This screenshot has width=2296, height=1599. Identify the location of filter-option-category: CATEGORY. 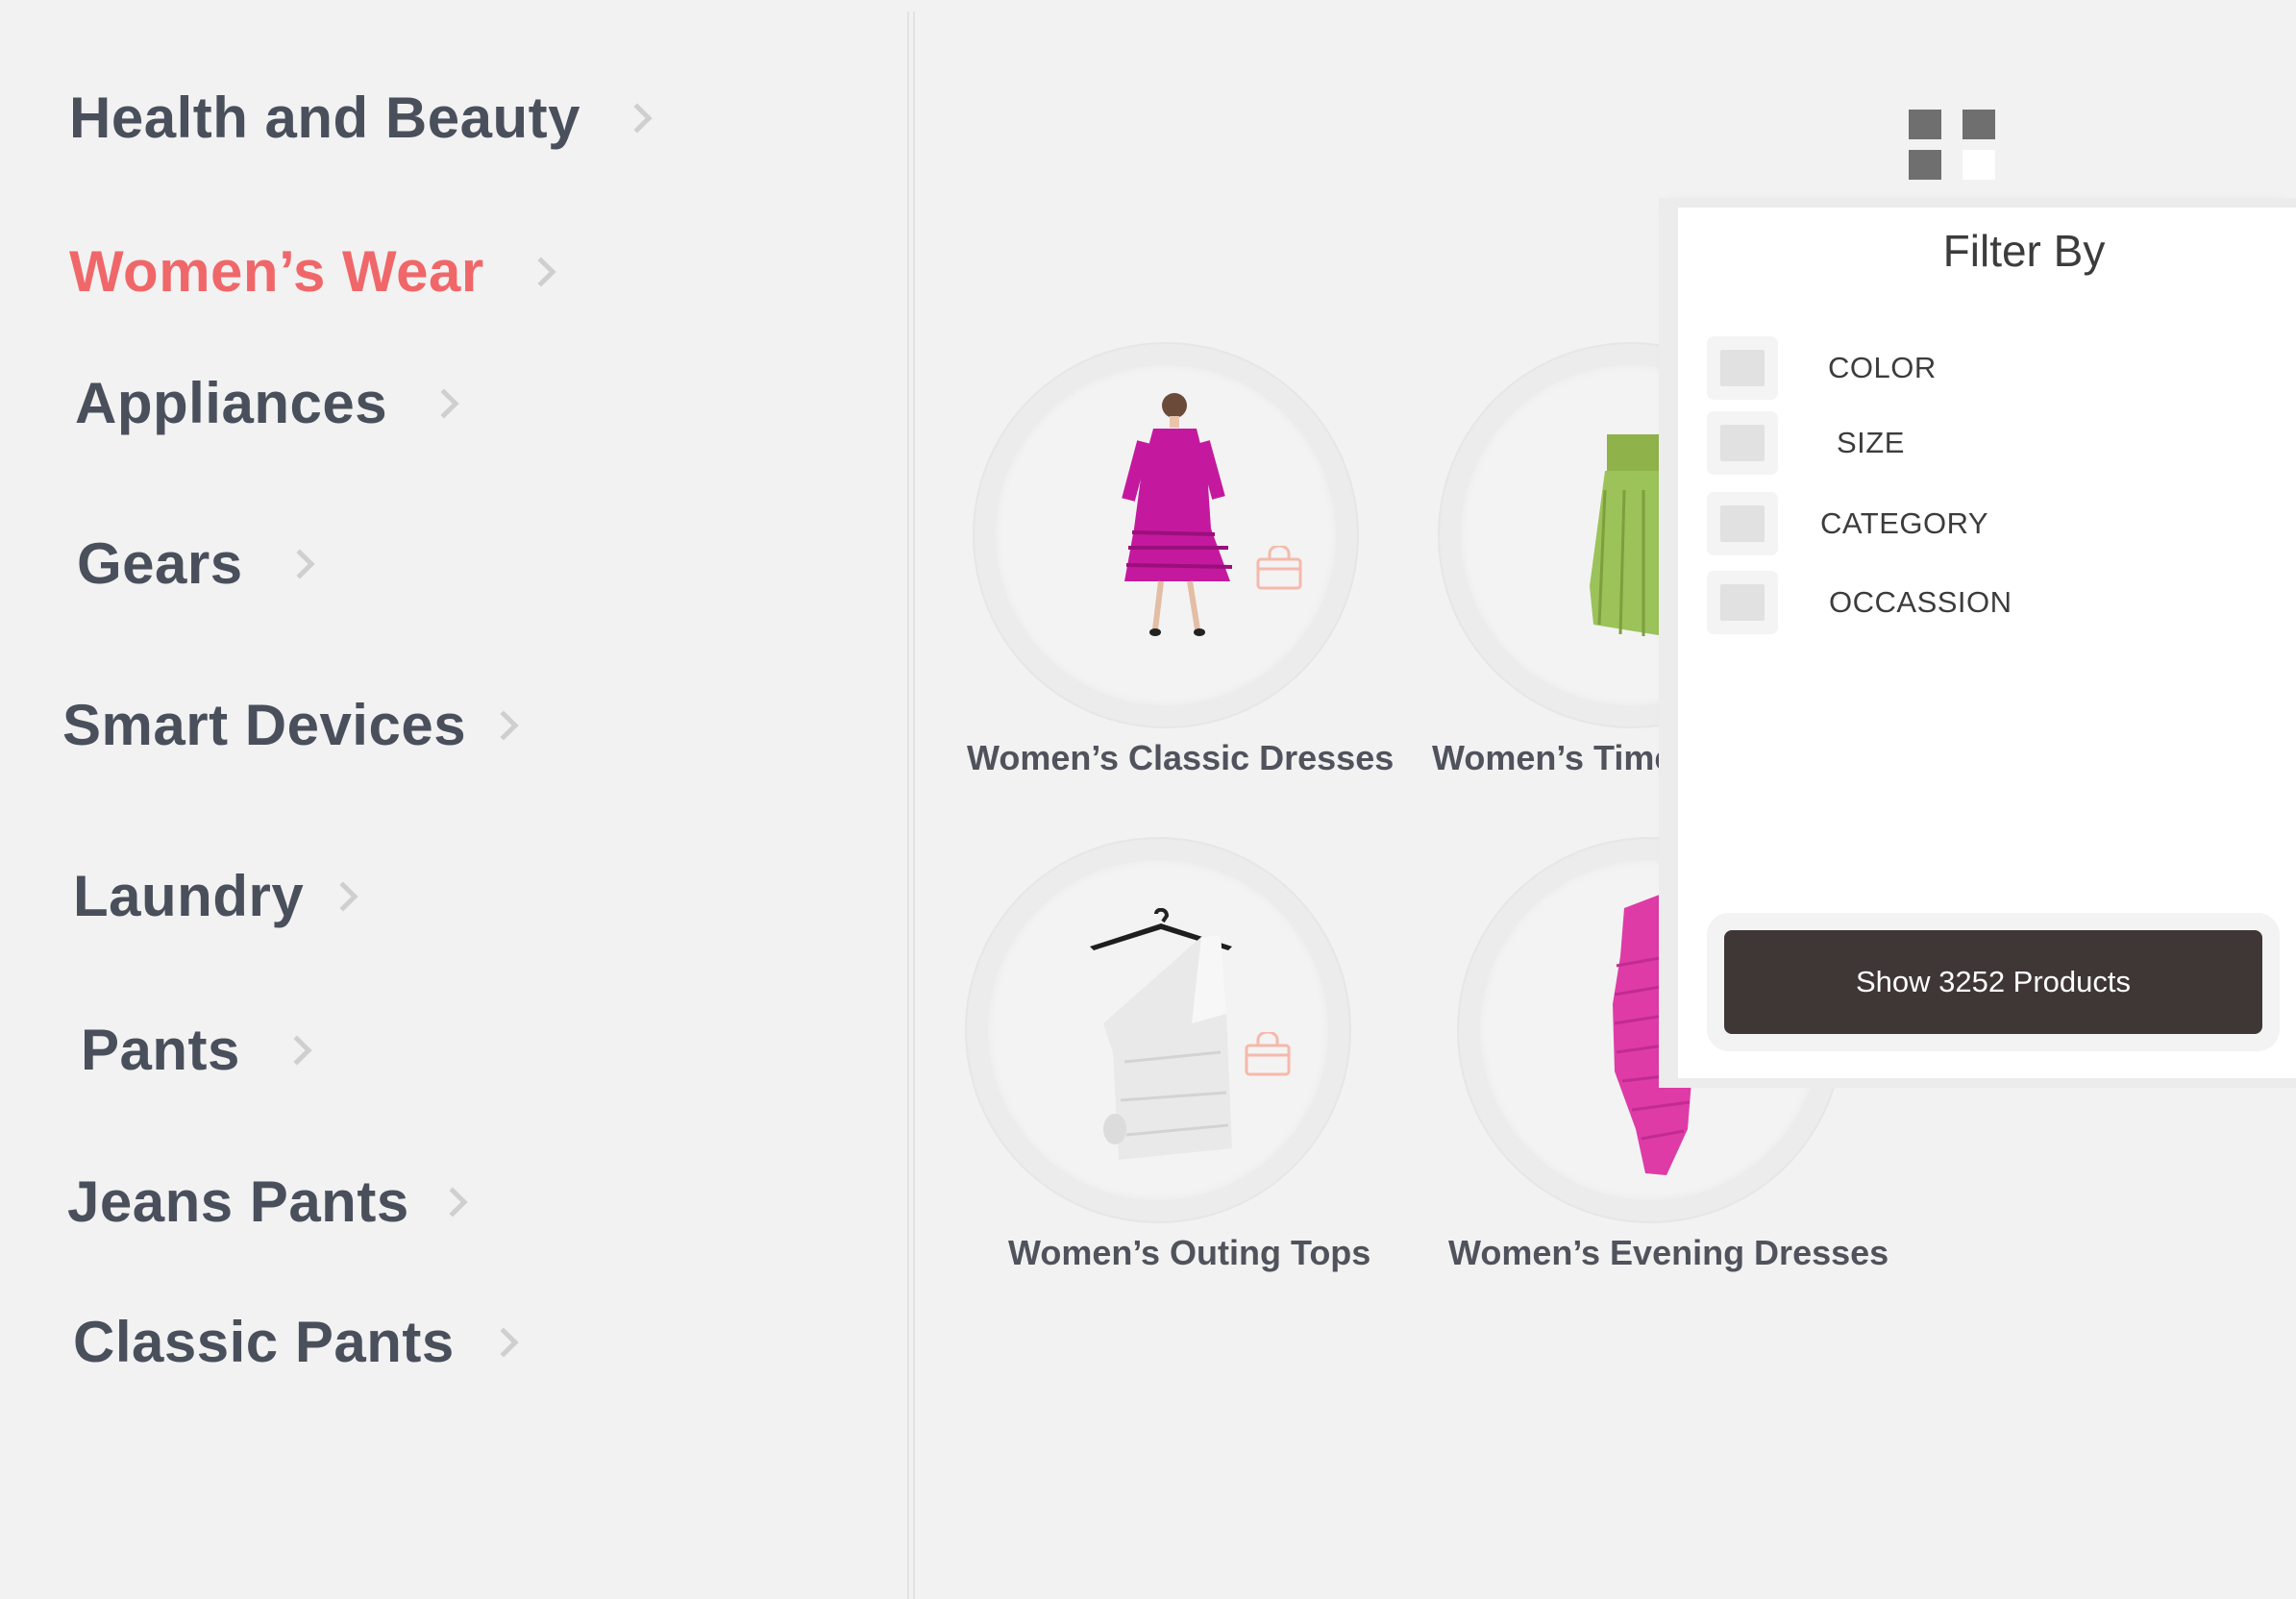
(1854, 524).